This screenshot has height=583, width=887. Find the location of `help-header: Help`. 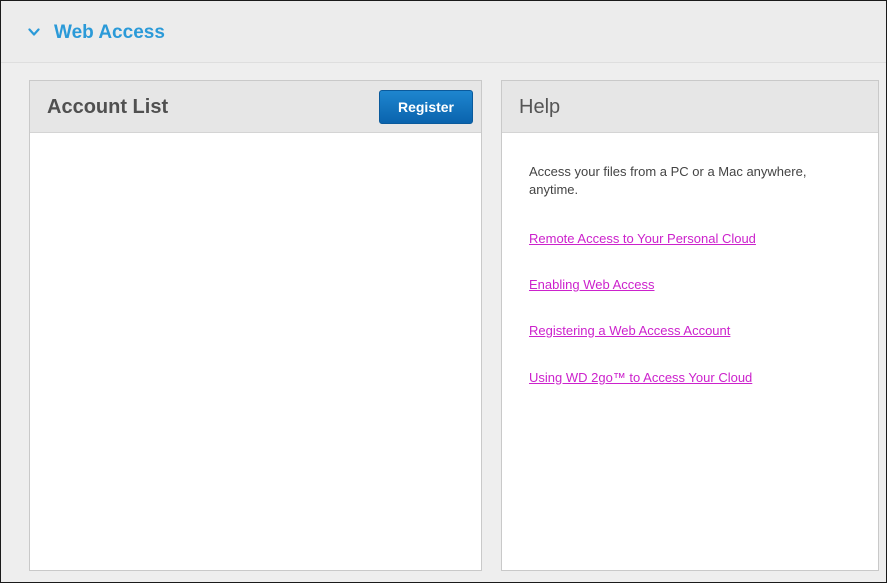

help-header: Help is located at coordinates (690, 107).